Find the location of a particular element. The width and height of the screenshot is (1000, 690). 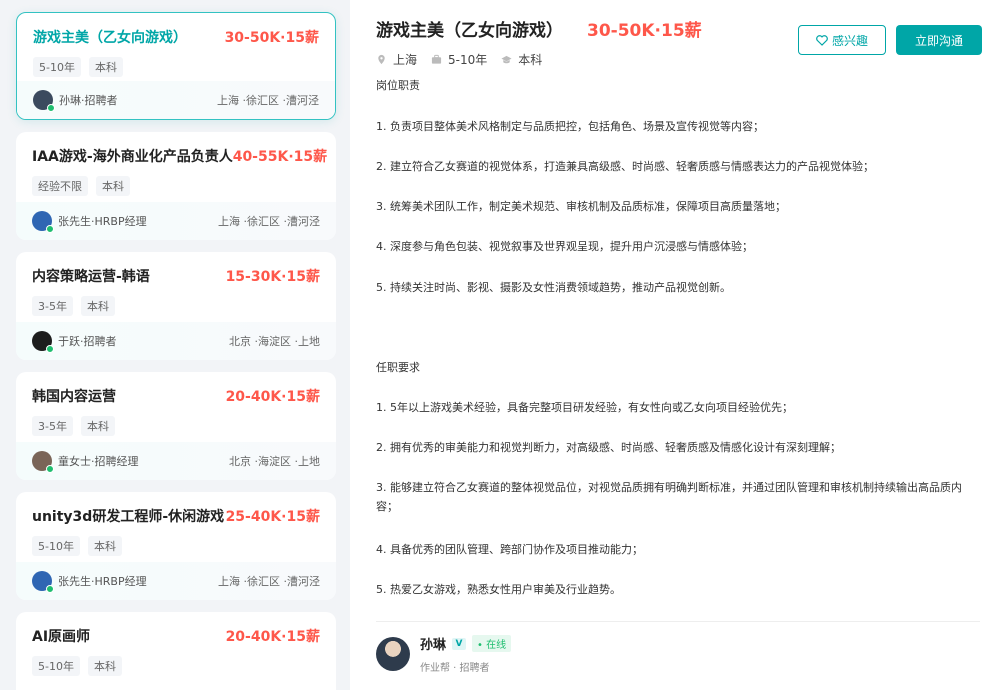

job-salary: 30-50K·15薪 is located at coordinates (271, 38).